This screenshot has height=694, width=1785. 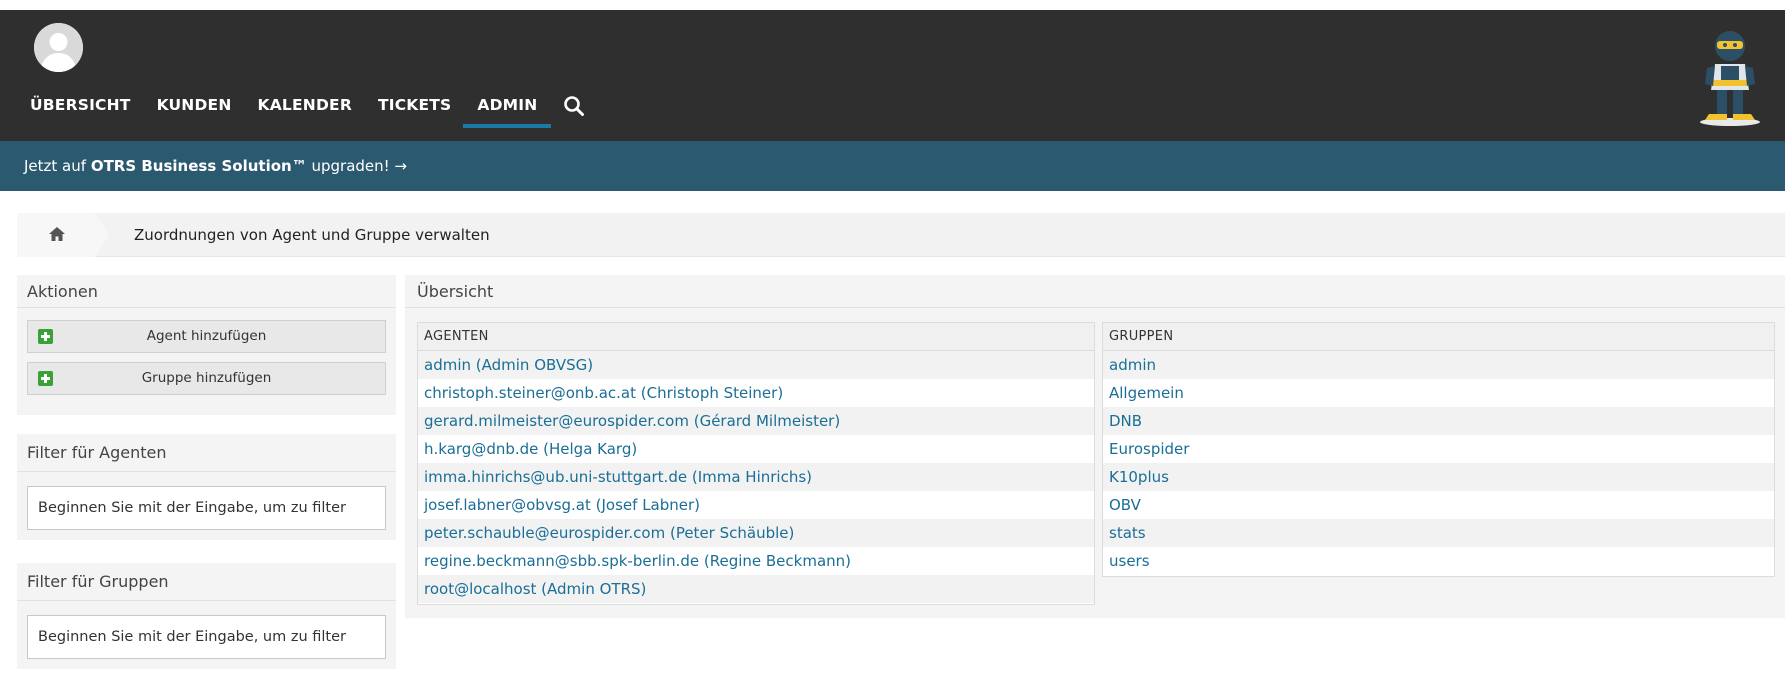 What do you see at coordinates (756, 337) in the screenshot?
I see `agents-column-header: AGENTEN` at bounding box center [756, 337].